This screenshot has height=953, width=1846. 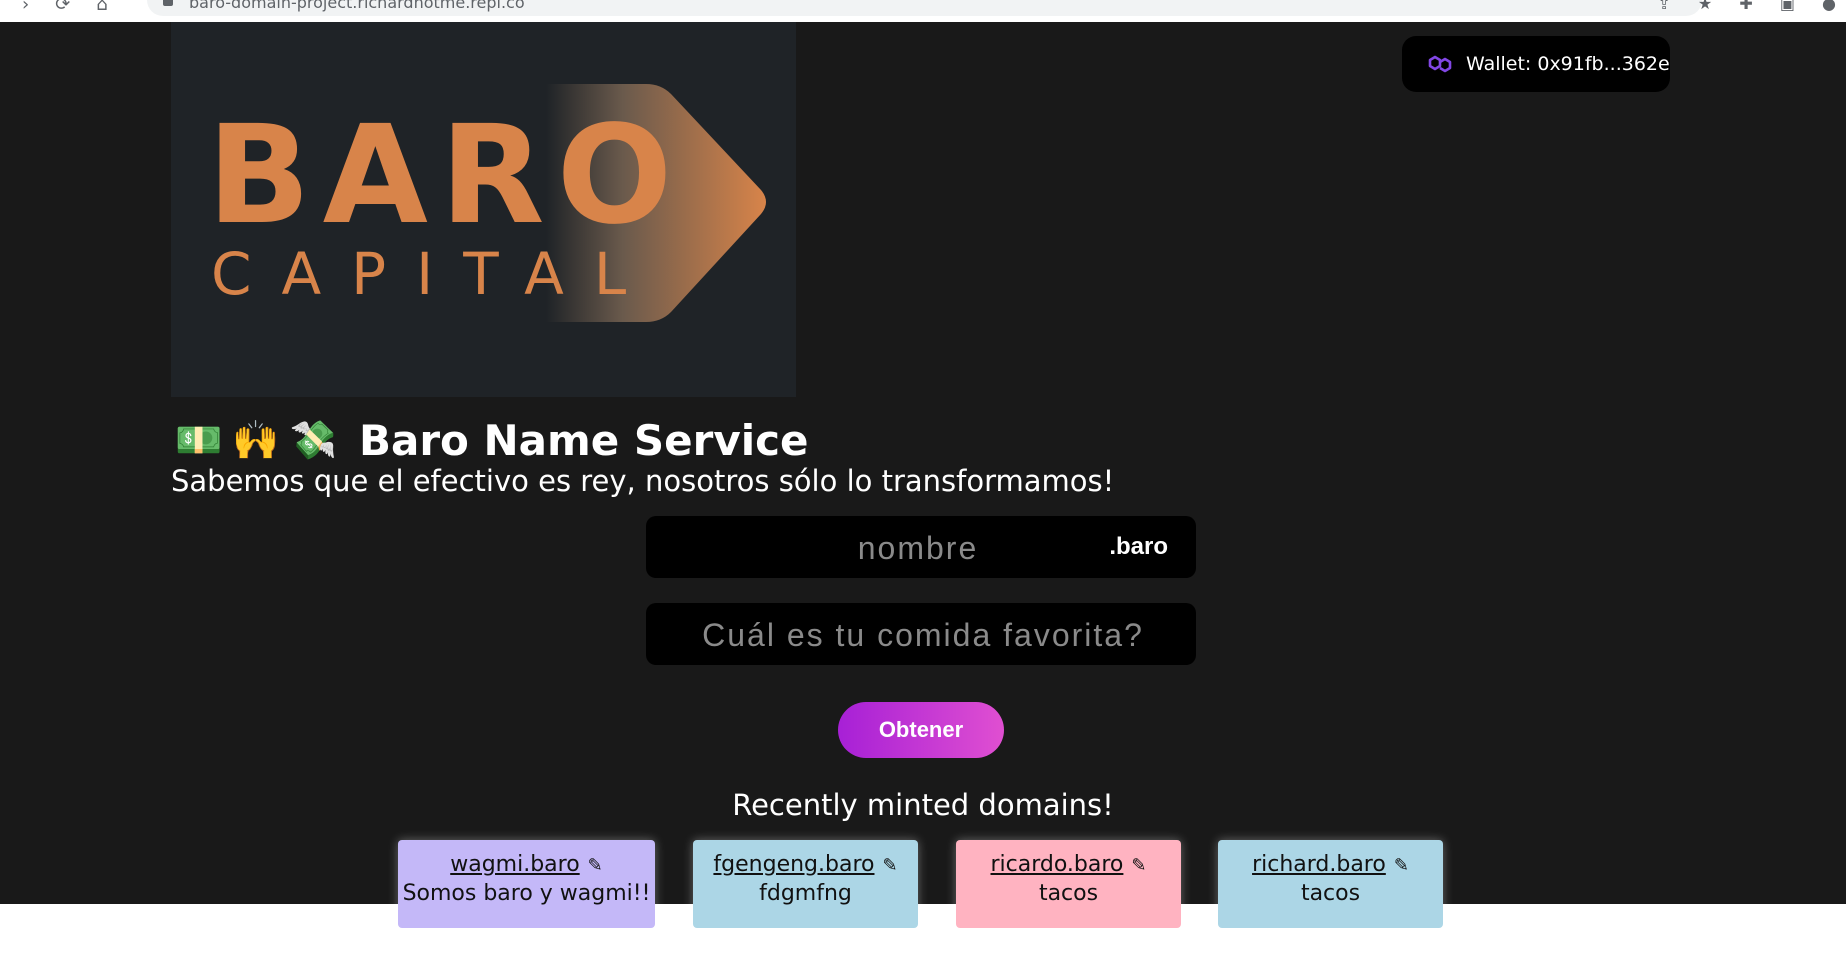 I want to click on domain-name-input, so click(x=918, y=548).